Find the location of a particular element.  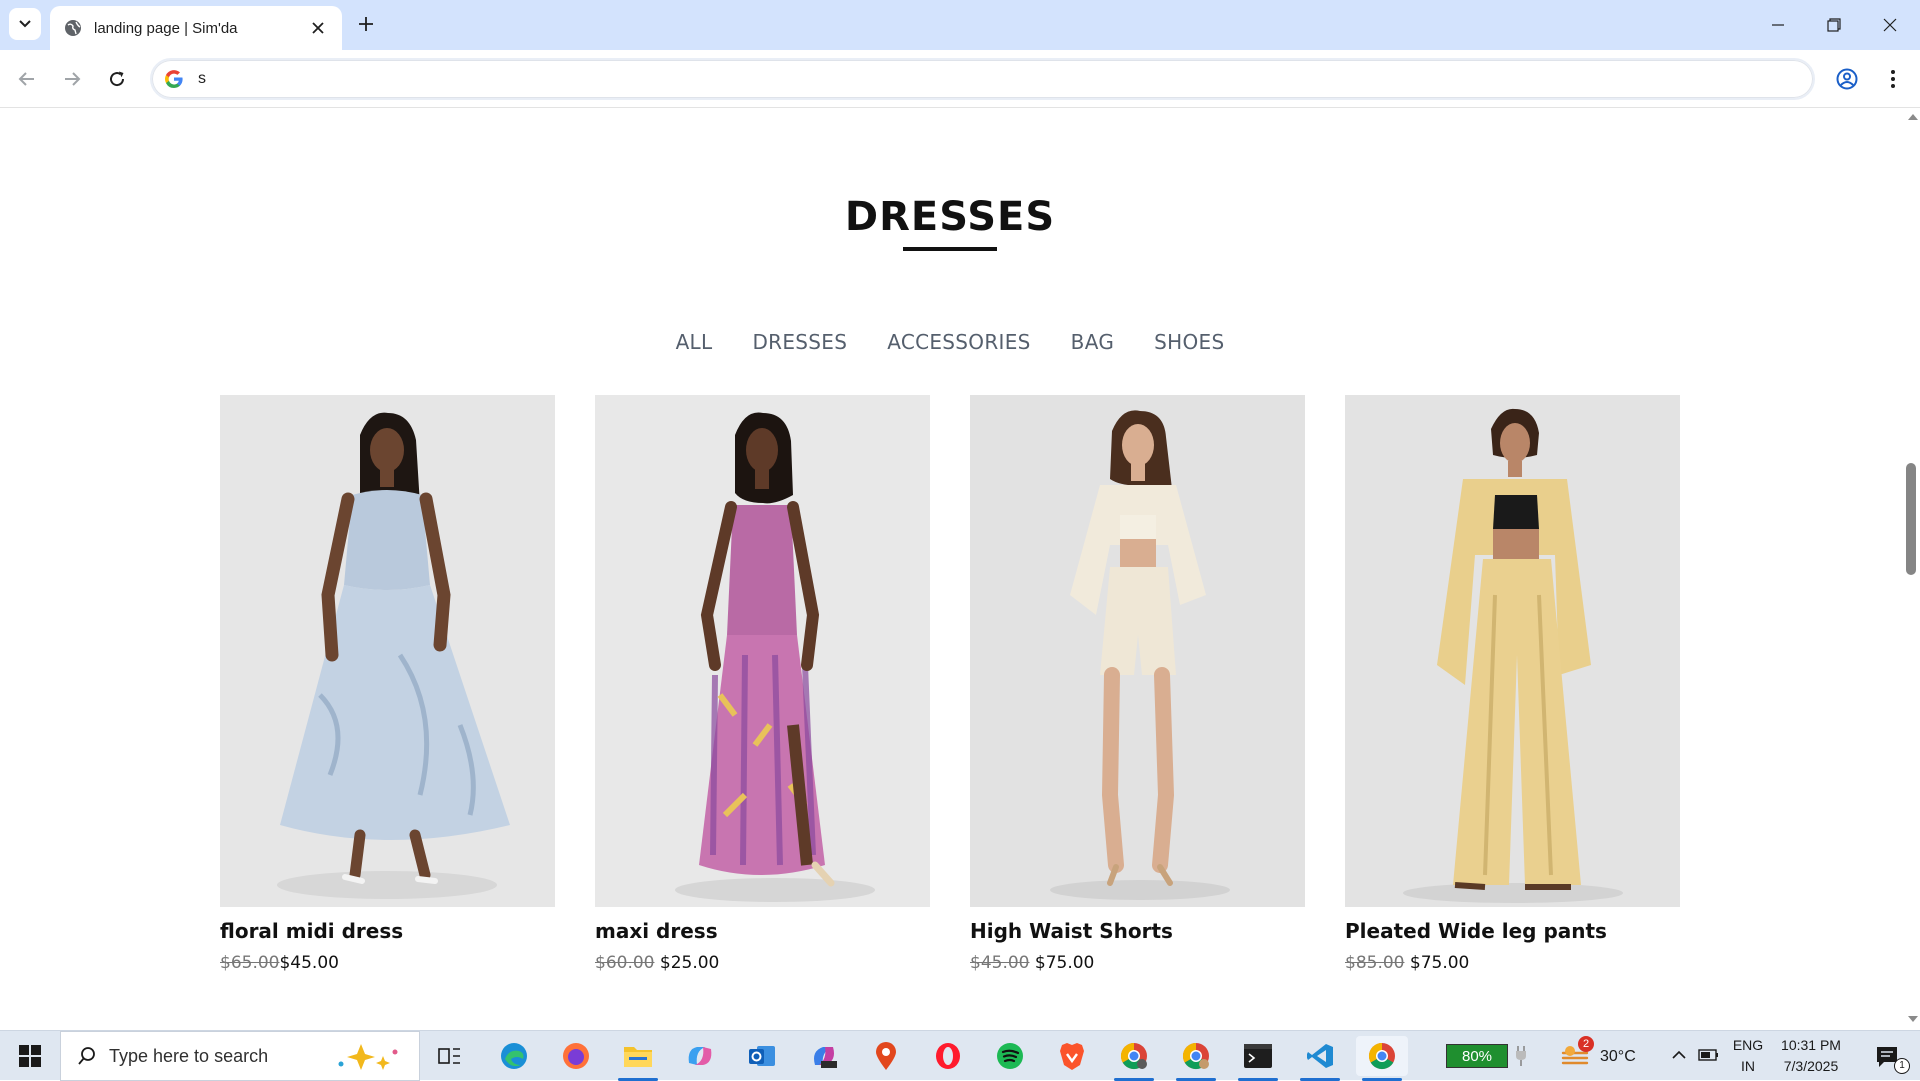

product-name: Pleated Wide leg pants is located at coordinates (1512, 931).